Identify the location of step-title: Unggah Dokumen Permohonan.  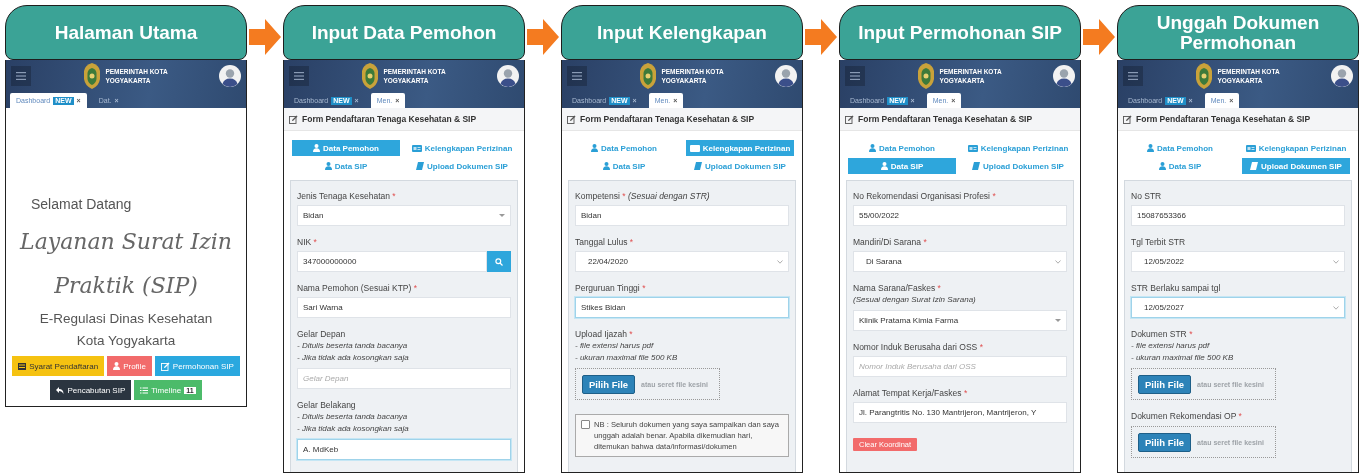
(1238, 32).